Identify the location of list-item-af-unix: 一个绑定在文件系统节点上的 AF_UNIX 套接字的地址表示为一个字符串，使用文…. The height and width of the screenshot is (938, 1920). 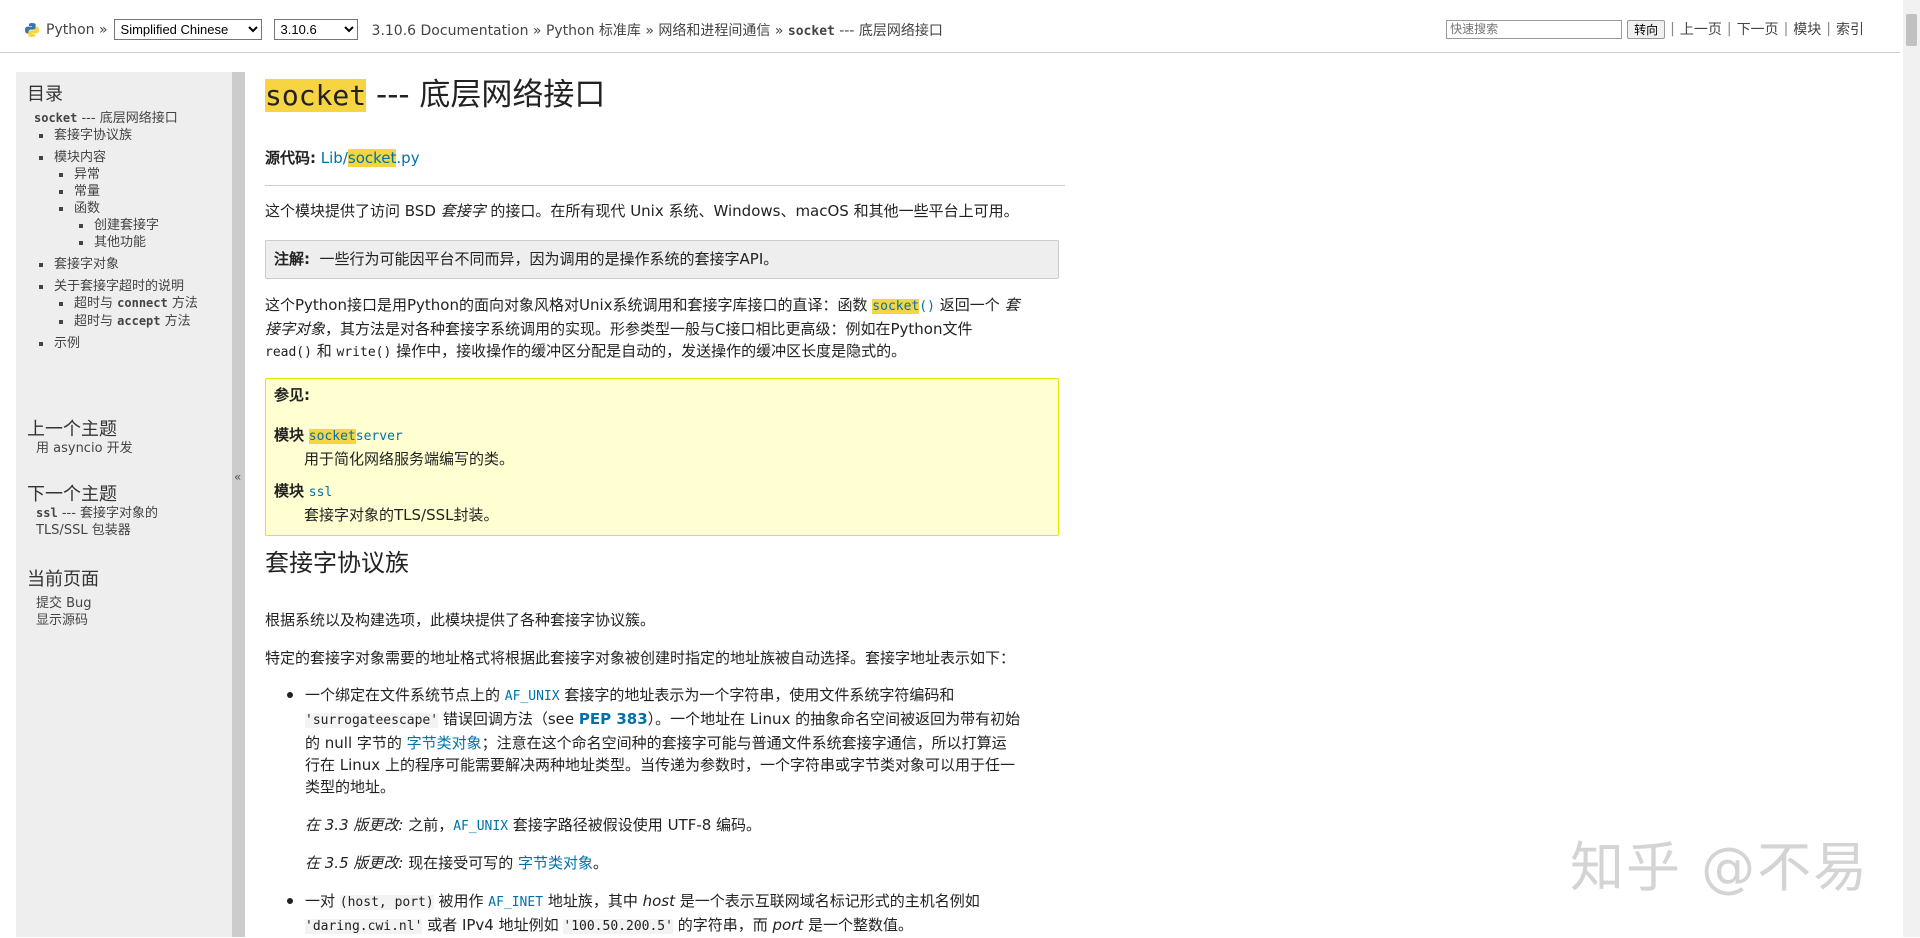
(690, 741).